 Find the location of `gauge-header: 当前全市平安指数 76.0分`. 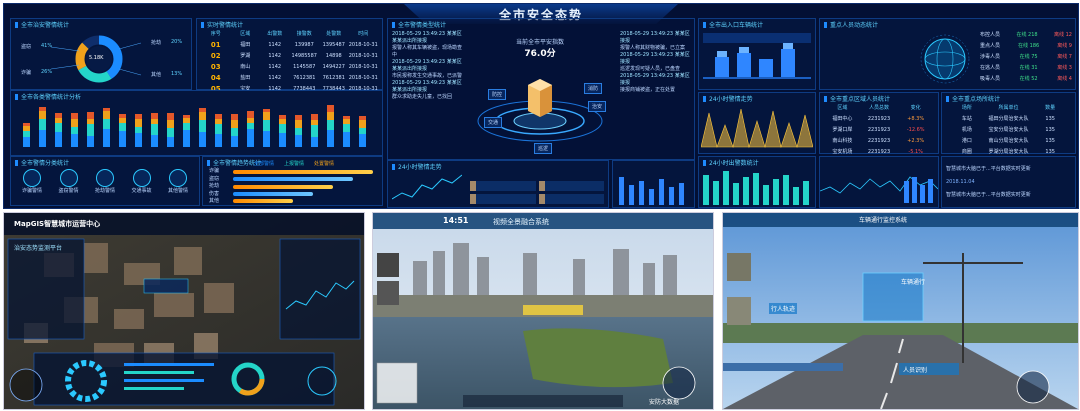

gauge-header: 当前全市平安指数 76.0分 is located at coordinates (540, 48).